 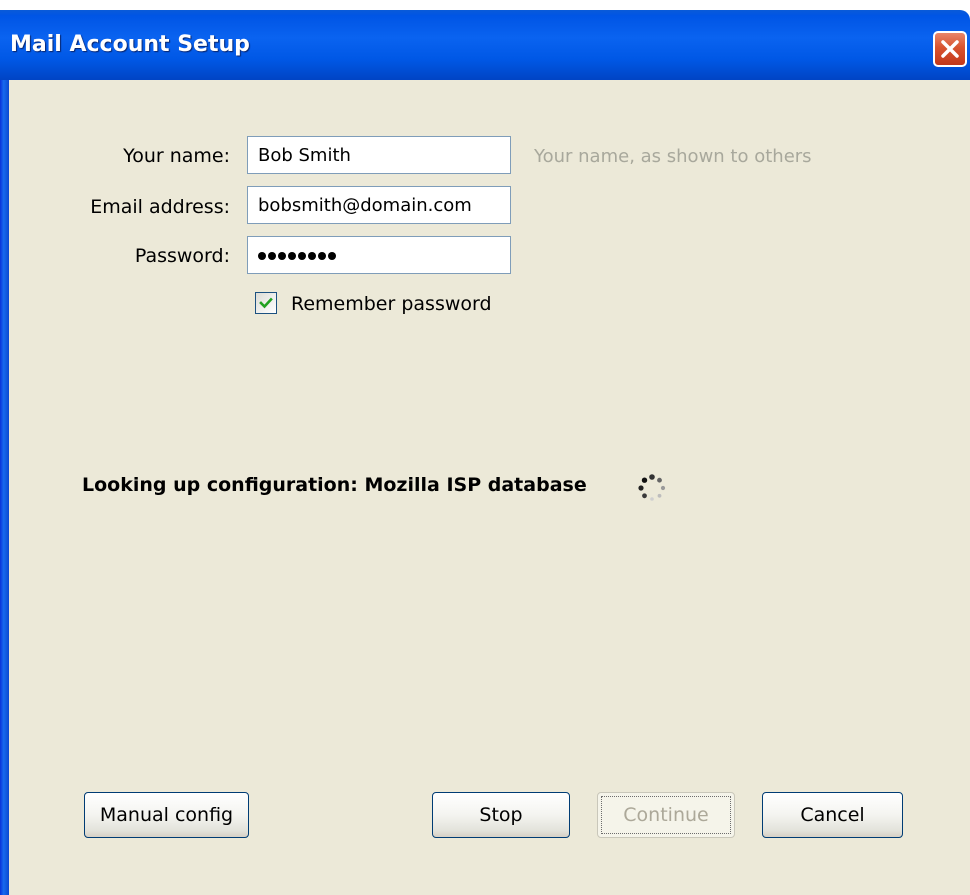 What do you see at coordinates (501, 815) in the screenshot?
I see `stop-button: Stop` at bounding box center [501, 815].